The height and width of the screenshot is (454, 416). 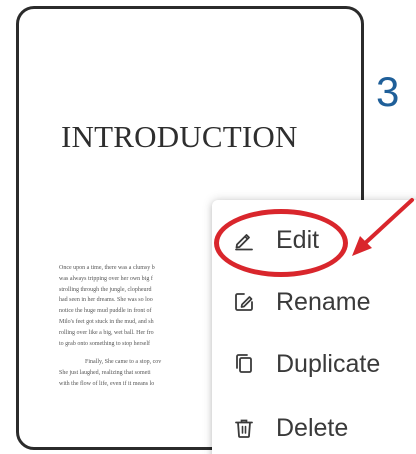 I want to click on document-title: INTRODUCTION, so click(x=179, y=136).